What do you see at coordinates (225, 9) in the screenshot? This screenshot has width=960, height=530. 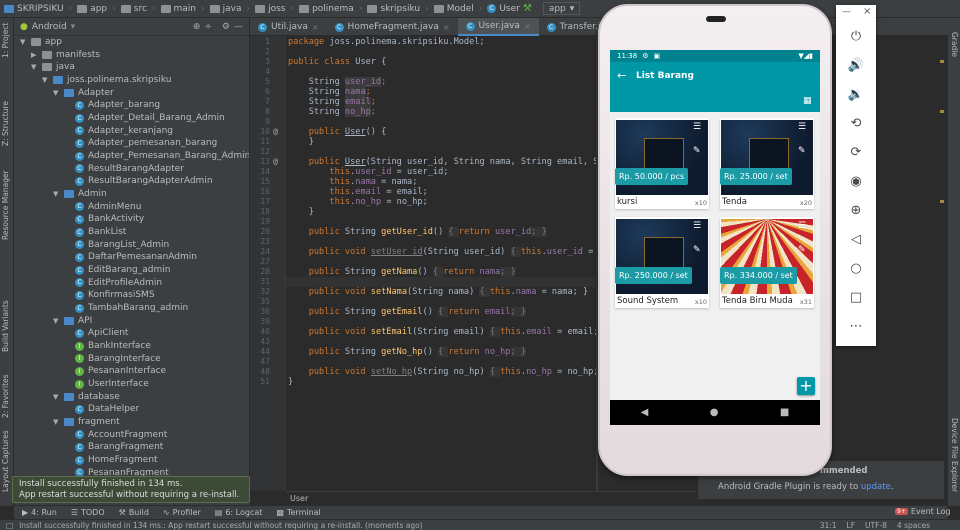 I see `breadcrumb-item: java` at bounding box center [225, 9].